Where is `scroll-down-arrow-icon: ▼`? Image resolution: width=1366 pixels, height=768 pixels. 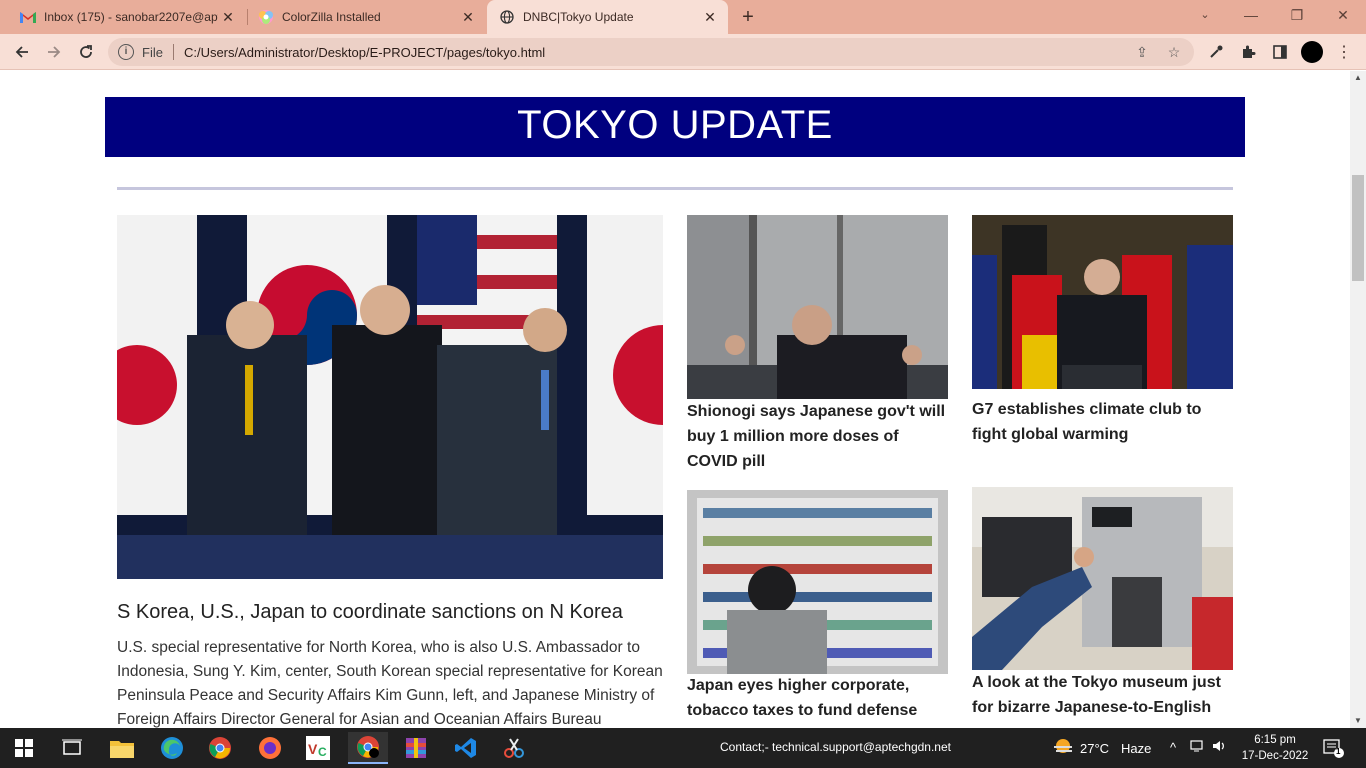 scroll-down-arrow-icon: ▼ is located at coordinates (1358, 721).